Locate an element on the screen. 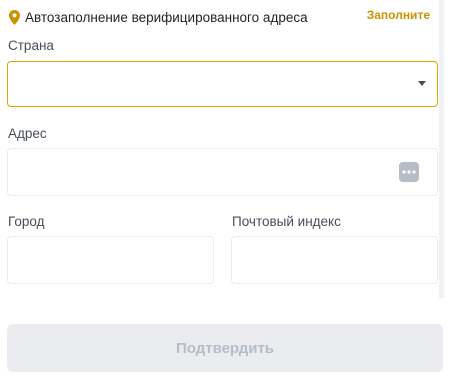 This screenshot has height=390, width=460. postal-code-label: Почтовый индекс is located at coordinates (286, 221).